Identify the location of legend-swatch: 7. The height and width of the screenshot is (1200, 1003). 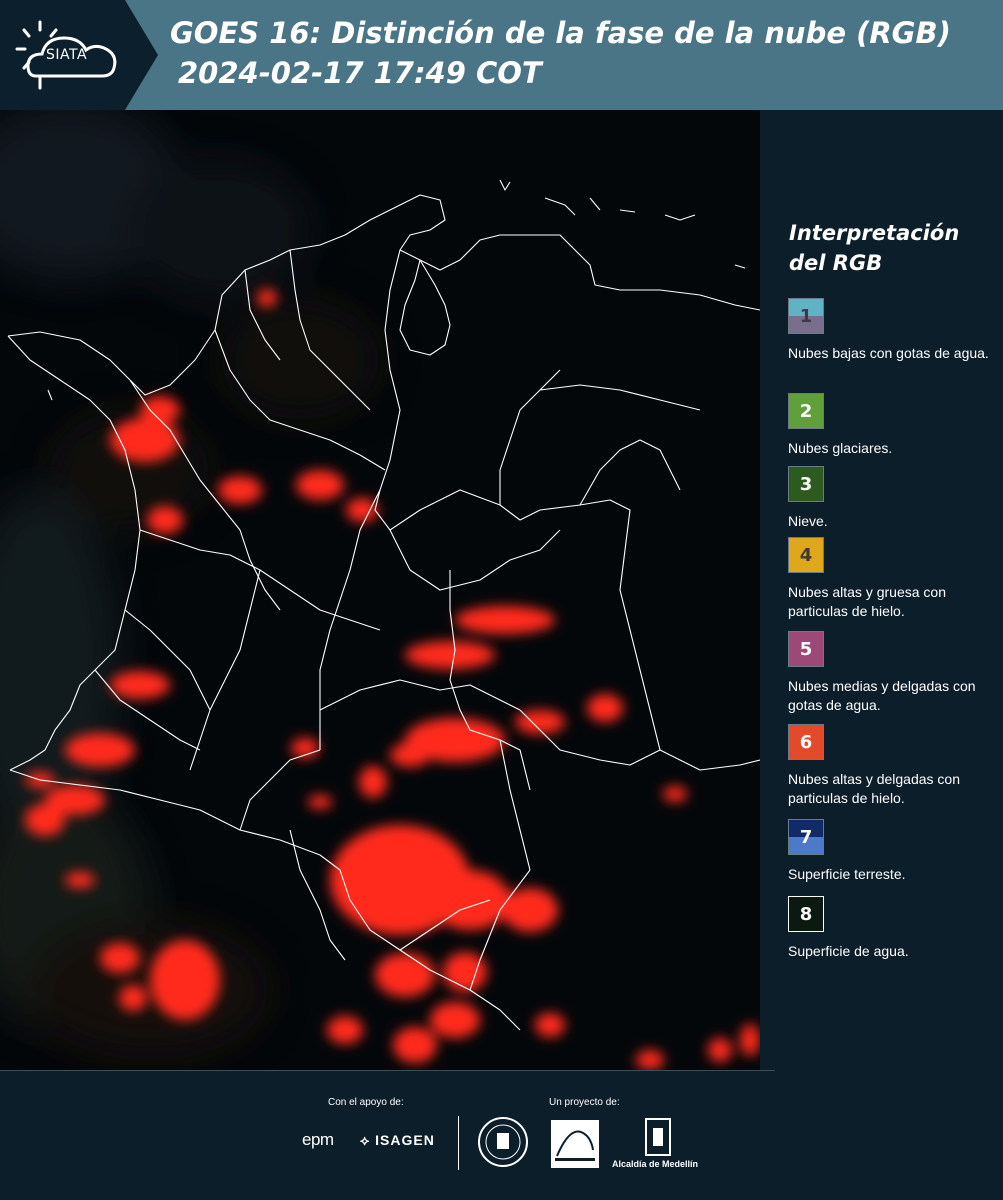
(806, 837).